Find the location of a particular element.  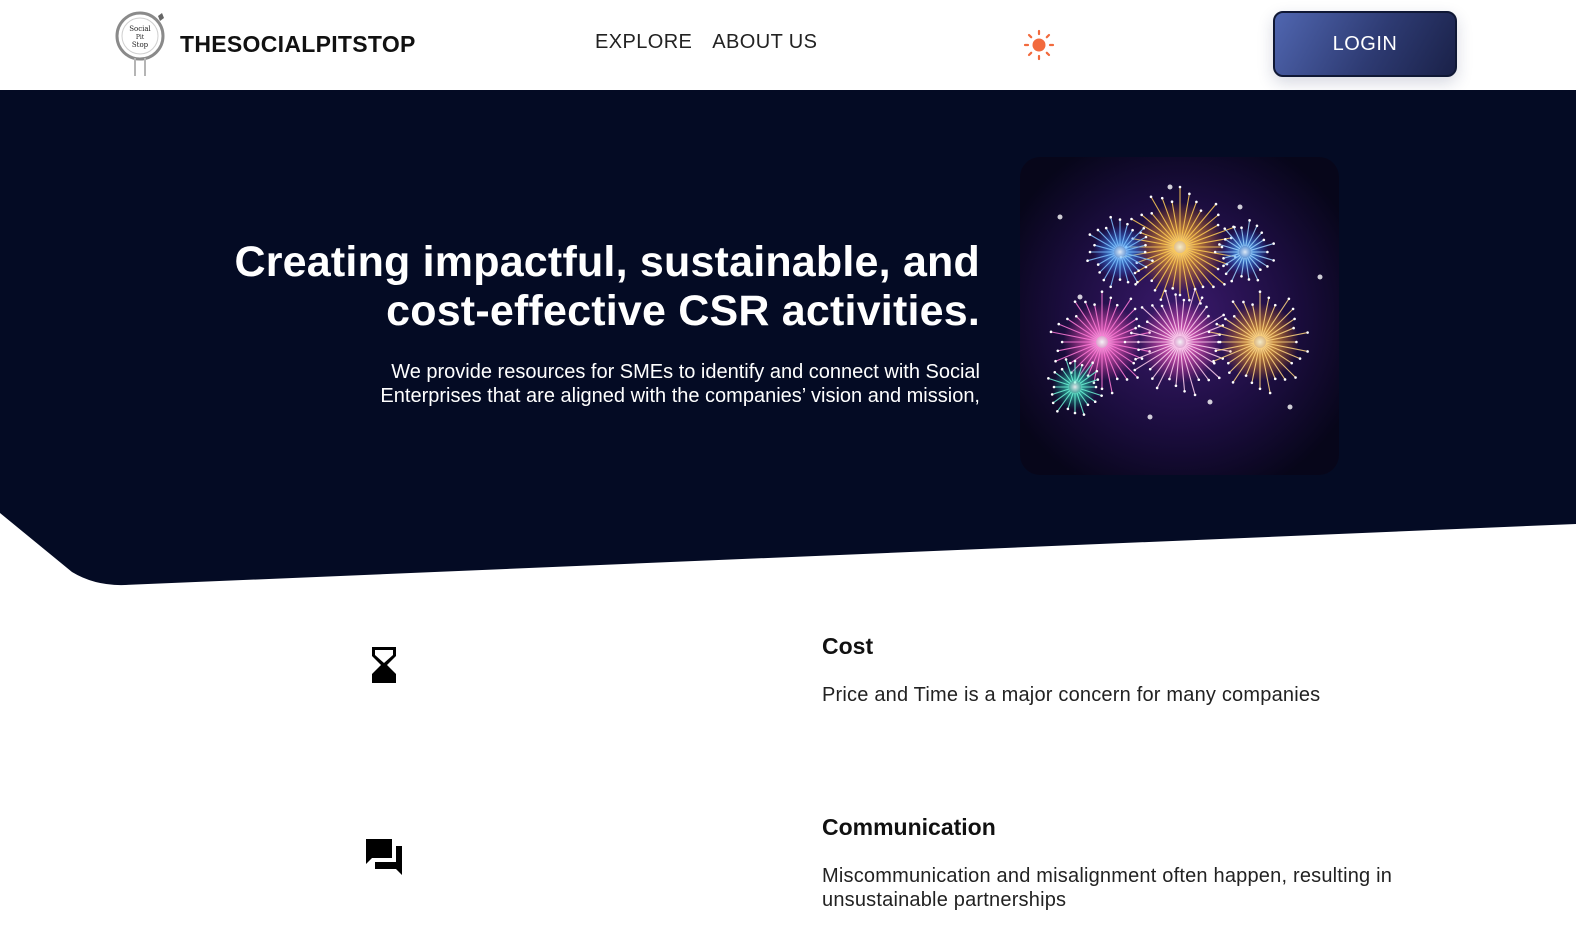

nav-explore: EXPLORE is located at coordinates (643, 42).